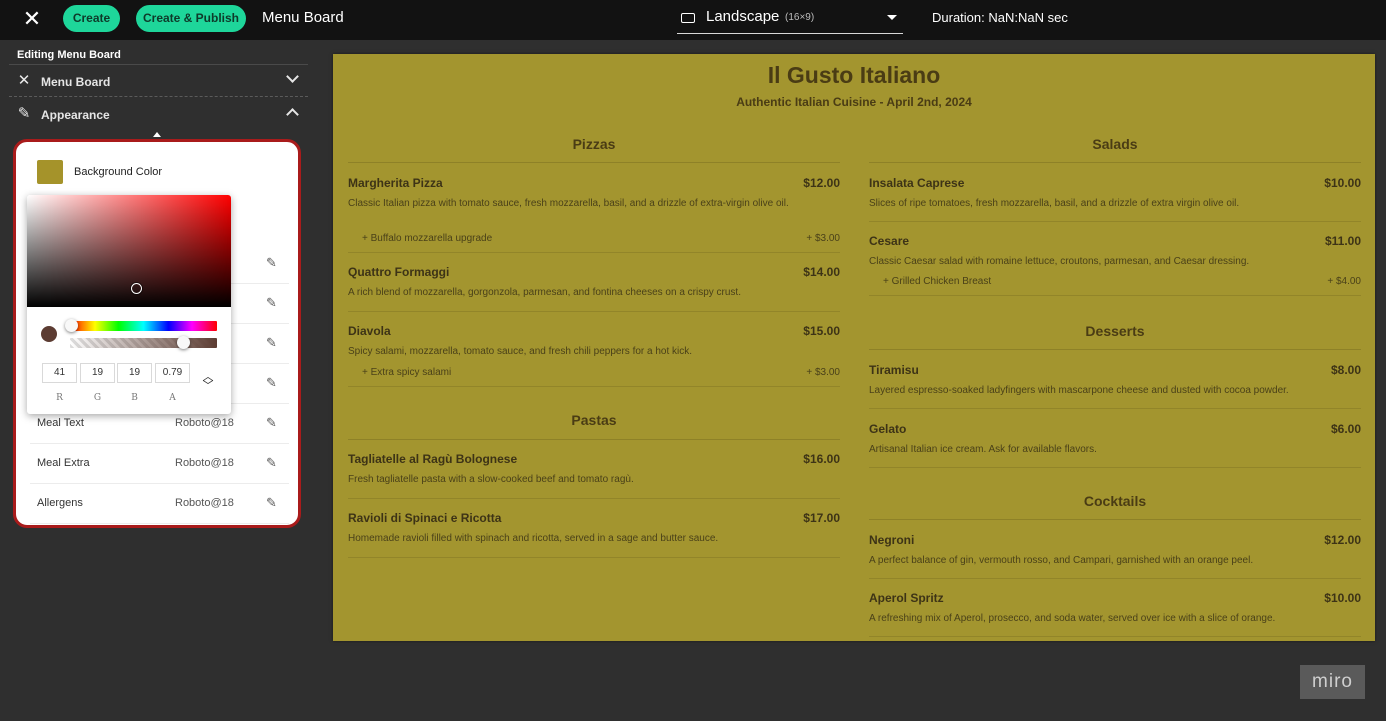  I want to click on saturation-handle, so click(136, 288).